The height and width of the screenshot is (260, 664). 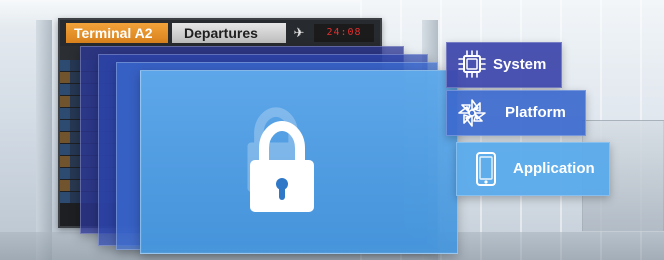 I want to click on application-layer-label: Application, so click(x=533, y=169).